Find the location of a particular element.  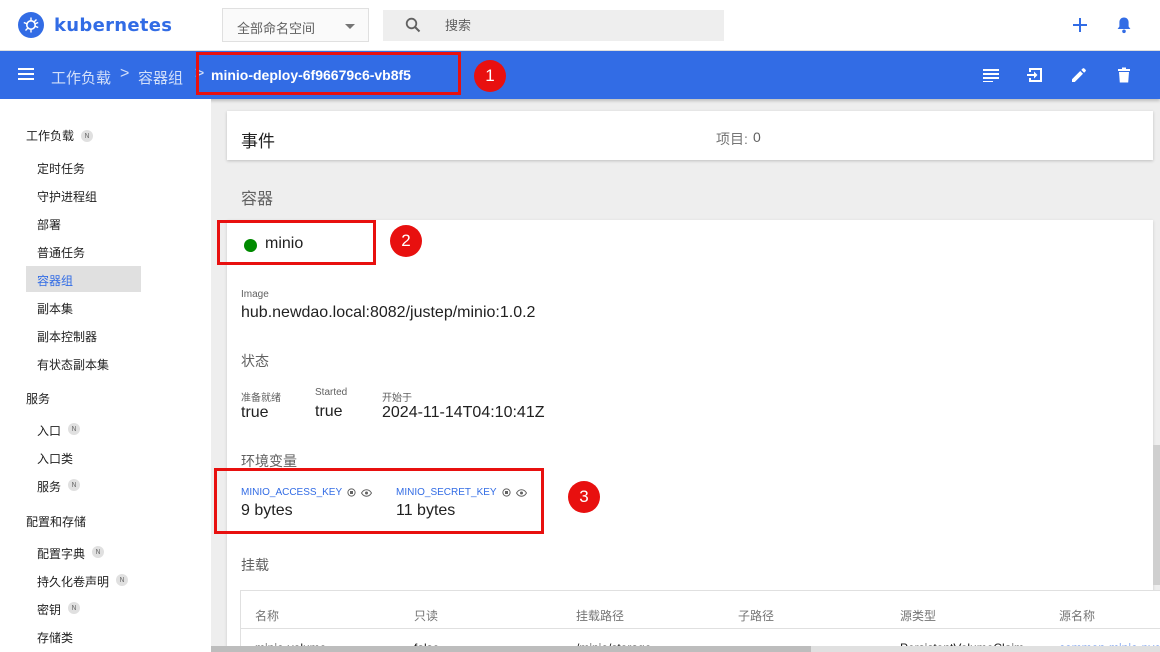

started-label: Started is located at coordinates (331, 392).